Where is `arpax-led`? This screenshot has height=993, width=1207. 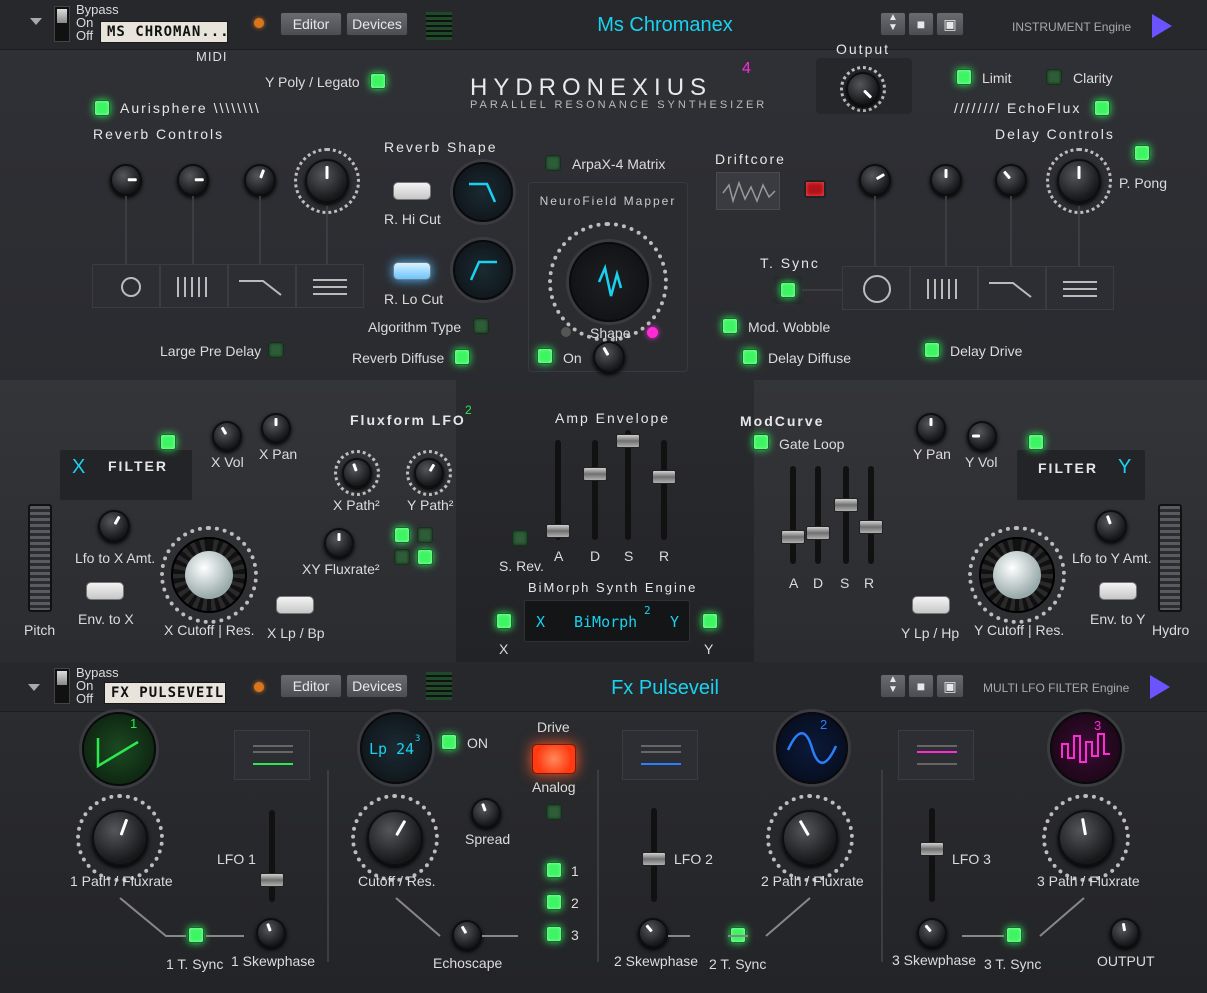 arpax-led is located at coordinates (553, 163).